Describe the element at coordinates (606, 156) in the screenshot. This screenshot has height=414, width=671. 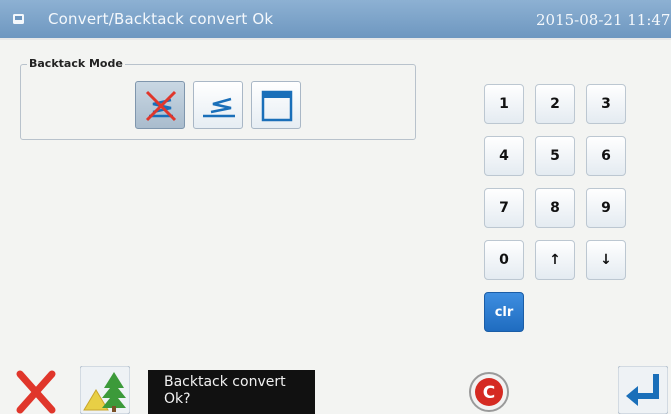
I see `key-6: 6` at that location.